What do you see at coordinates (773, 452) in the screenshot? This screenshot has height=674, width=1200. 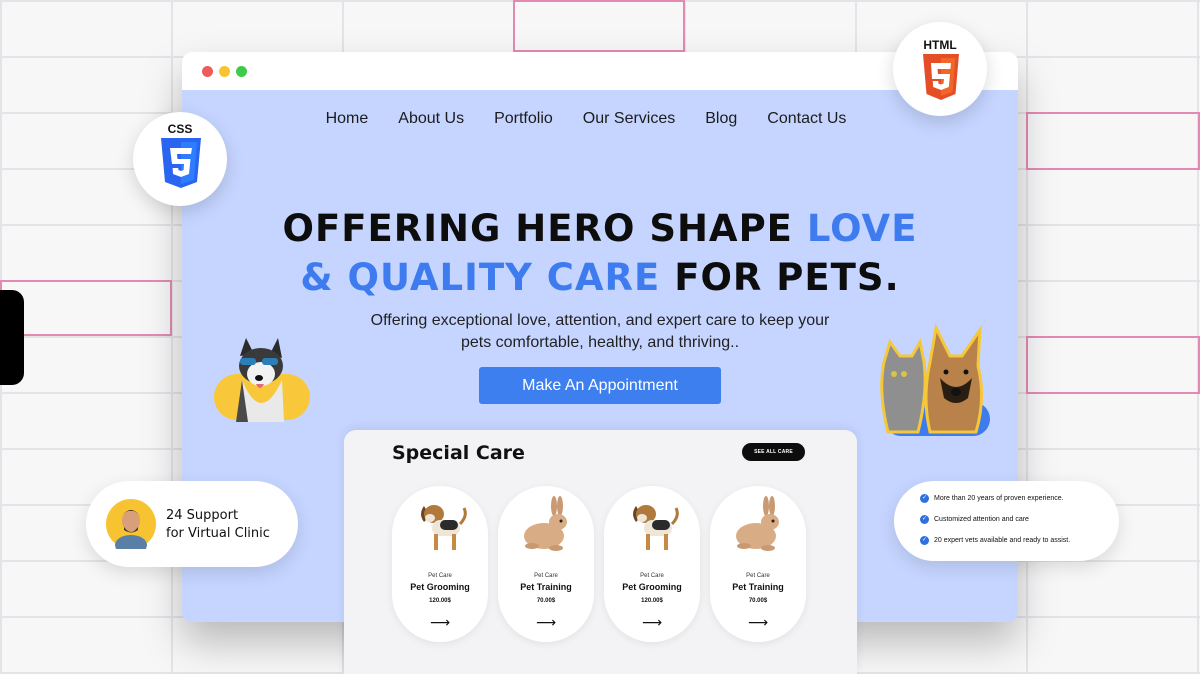 I see `see-all-care-button: SEE ALL CARE` at bounding box center [773, 452].